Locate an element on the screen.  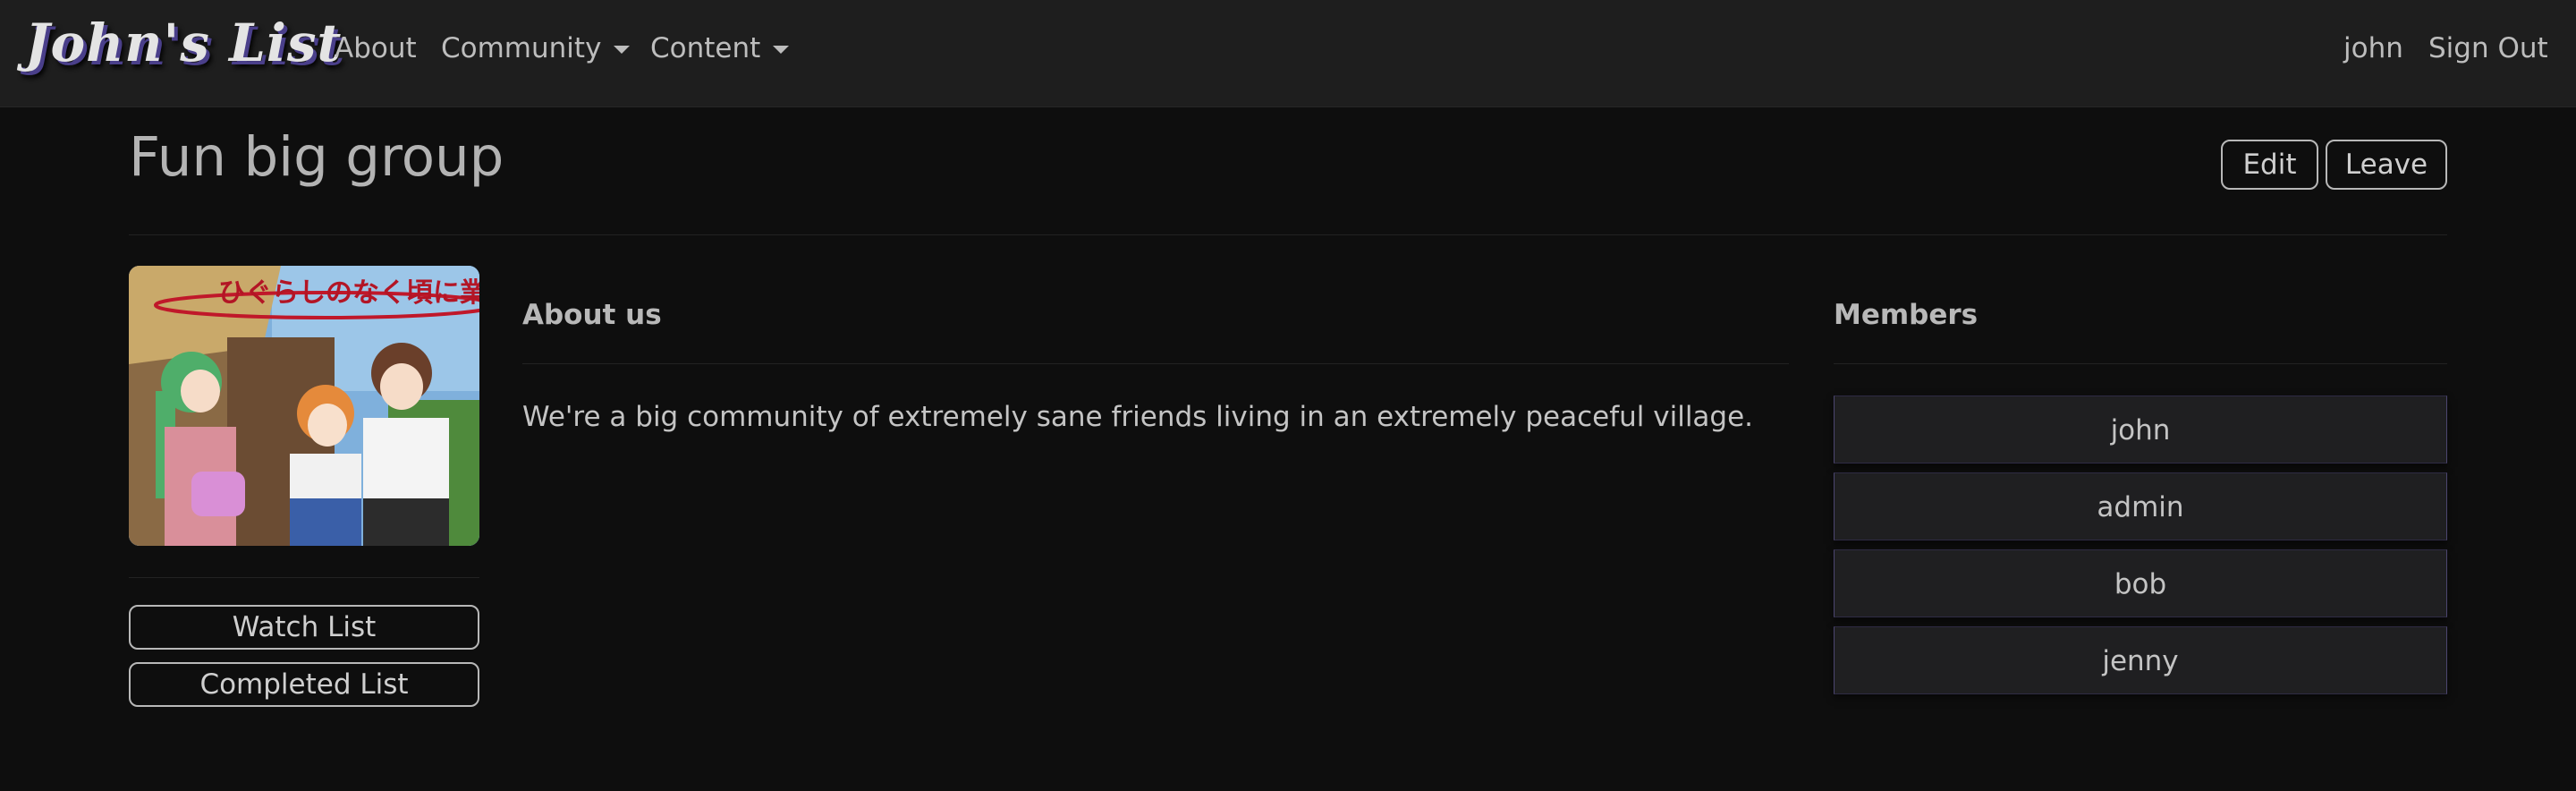
nav-community-dropdown: Community is located at coordinates (536, 48).